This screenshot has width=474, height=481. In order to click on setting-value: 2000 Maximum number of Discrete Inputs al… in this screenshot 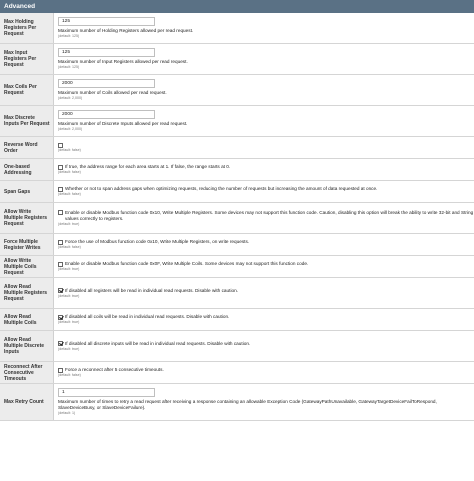, I will do `click(264, 121)`.